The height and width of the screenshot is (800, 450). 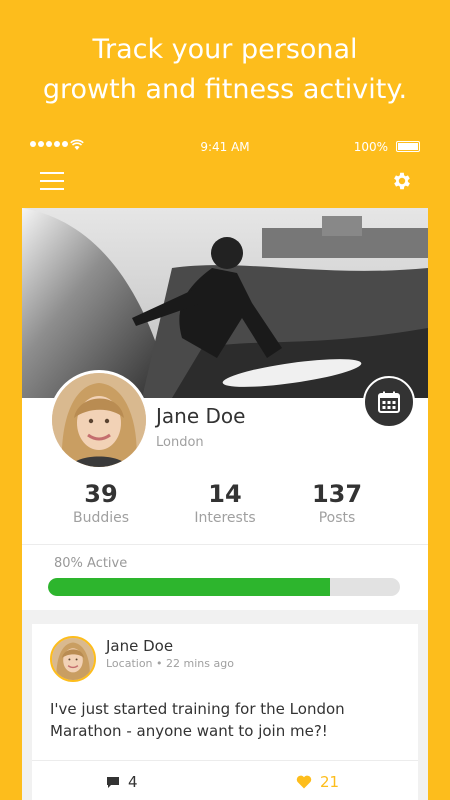 What do you see at coordinates (113, 782) in the screenshot?
I see `comment-icon` at bounding box center [113, 782].